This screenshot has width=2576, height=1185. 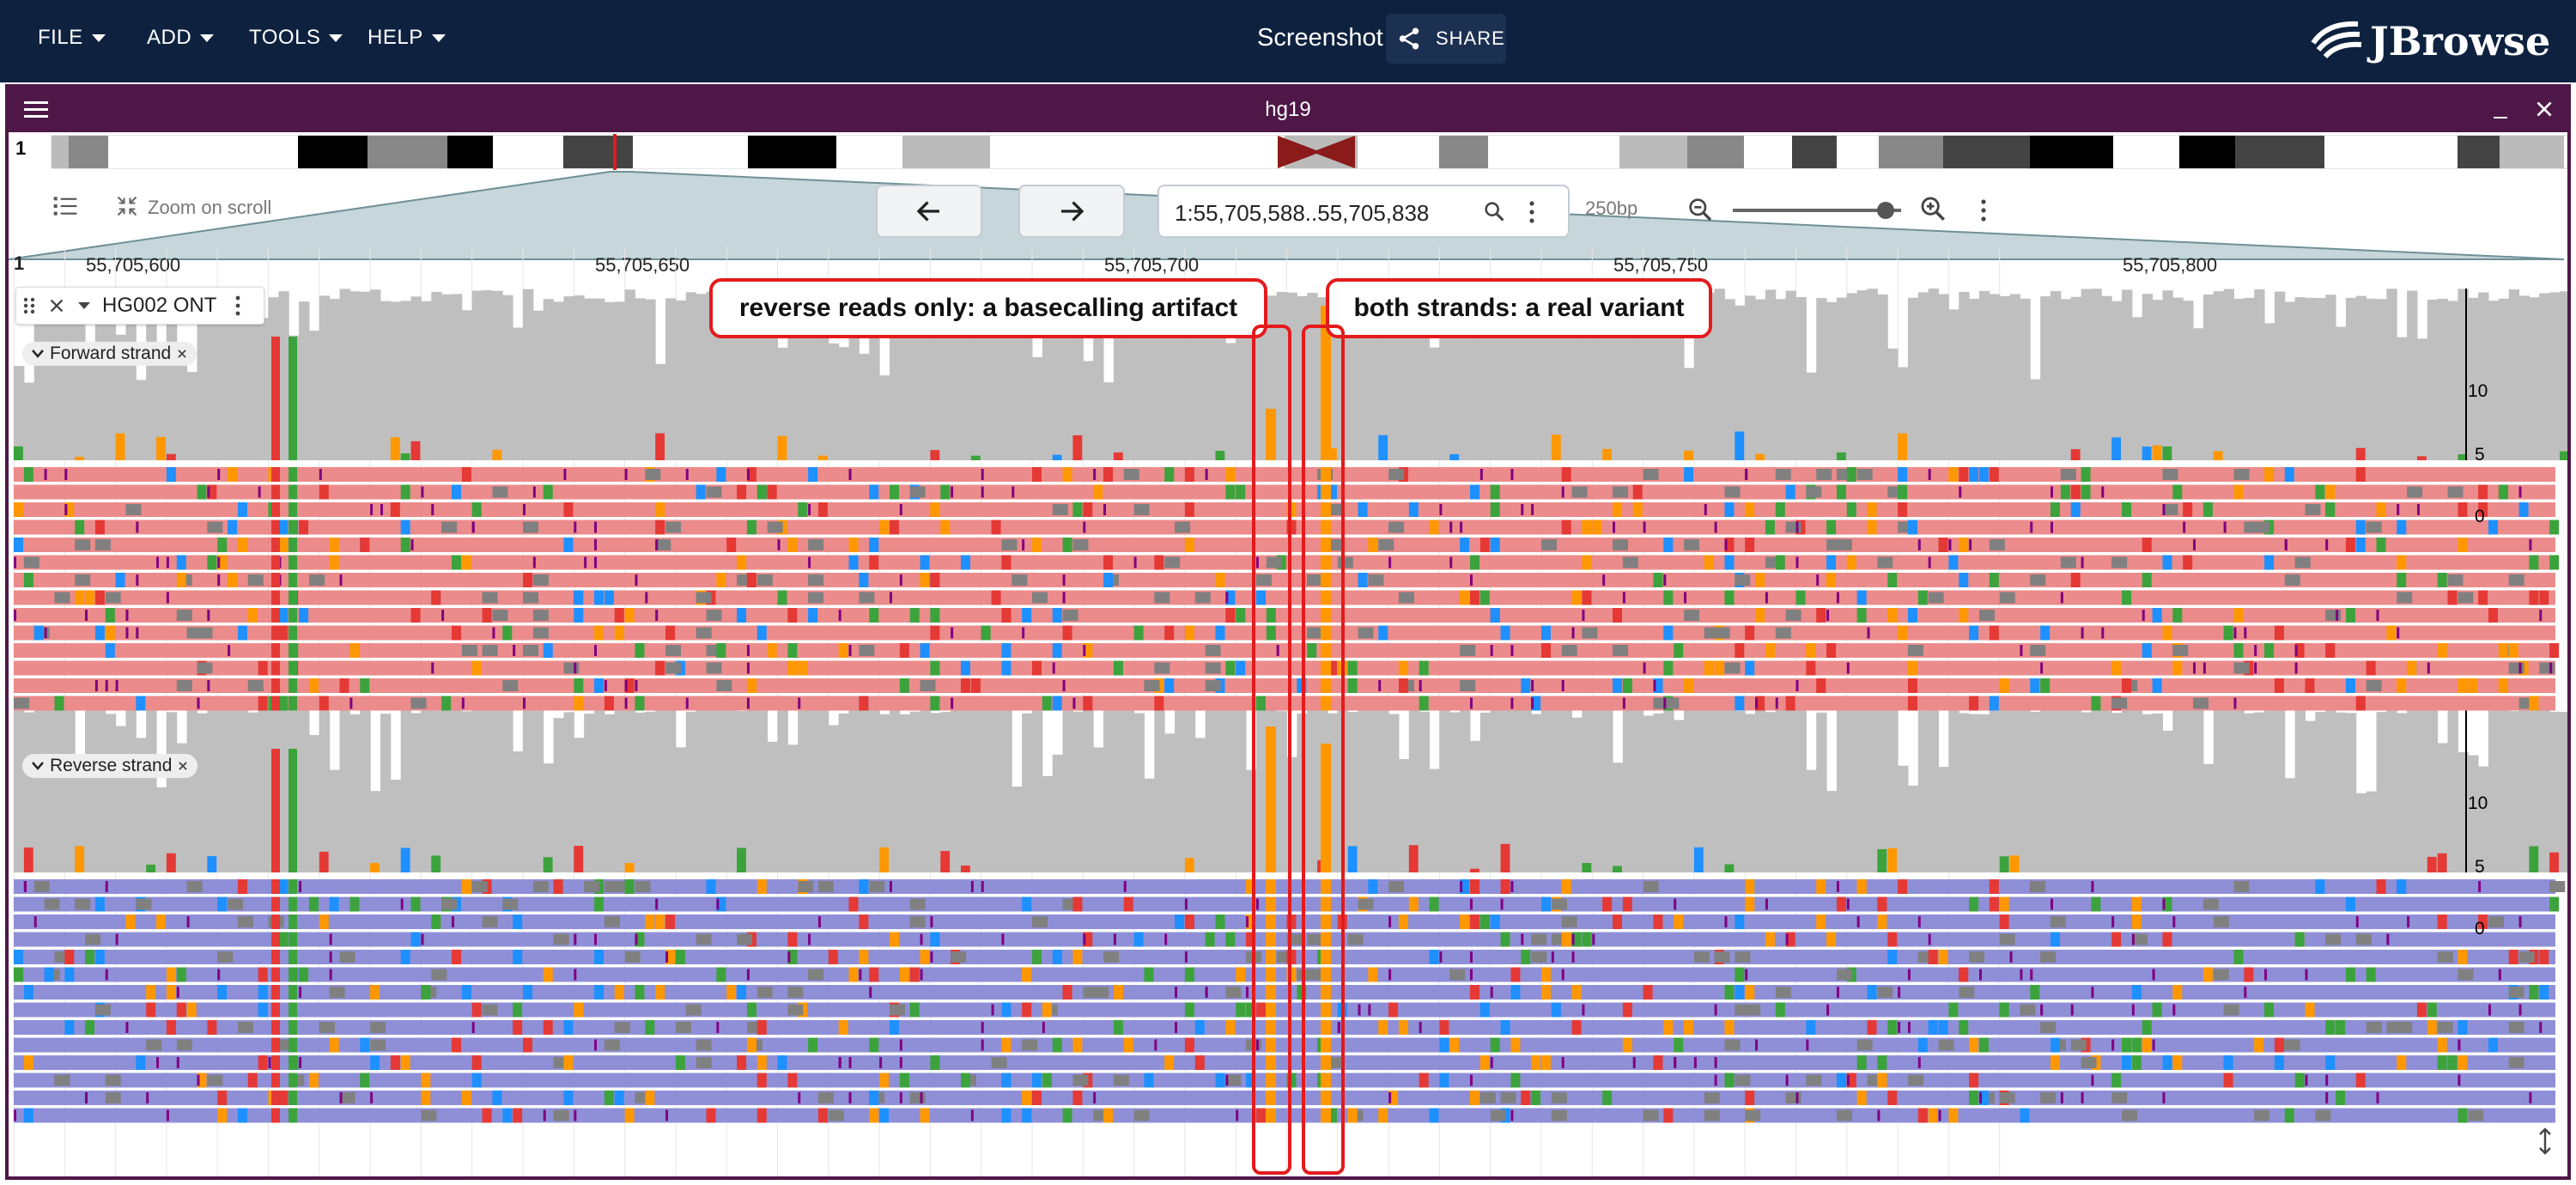 I want to click on location-search-box: 1:55,705,588..55,705,838, so click(x=1363, y=211).